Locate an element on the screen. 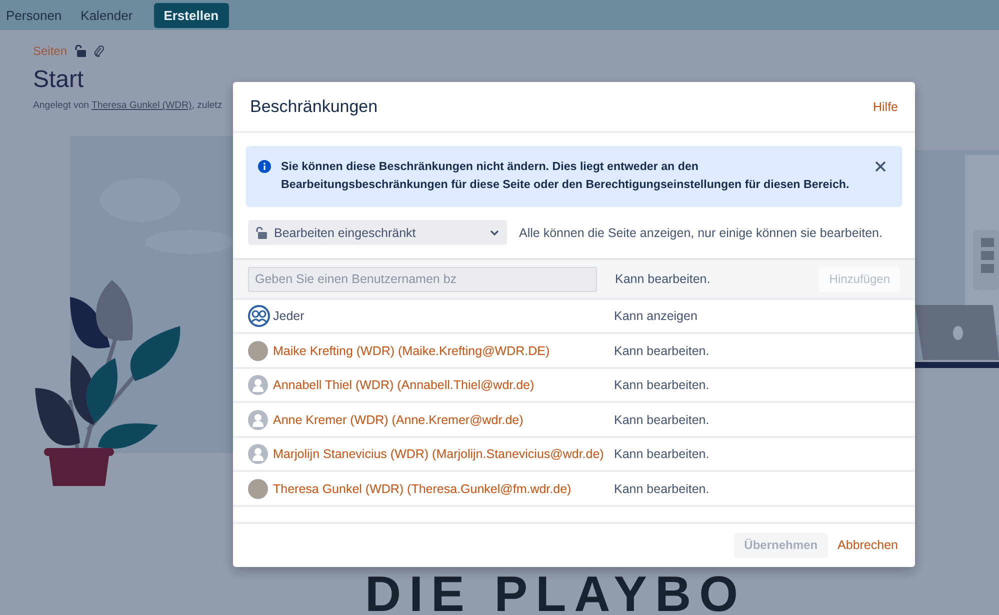 Image resolution: width=999 pixels, height=615 pixels. group-icon is located at coordinates (259, 315).